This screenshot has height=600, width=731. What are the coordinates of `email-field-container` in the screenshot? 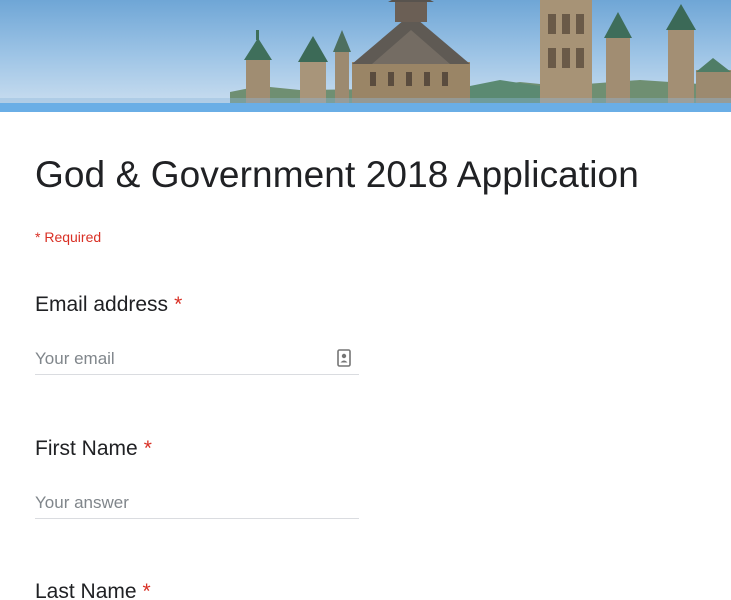 It's located at (197, 360).